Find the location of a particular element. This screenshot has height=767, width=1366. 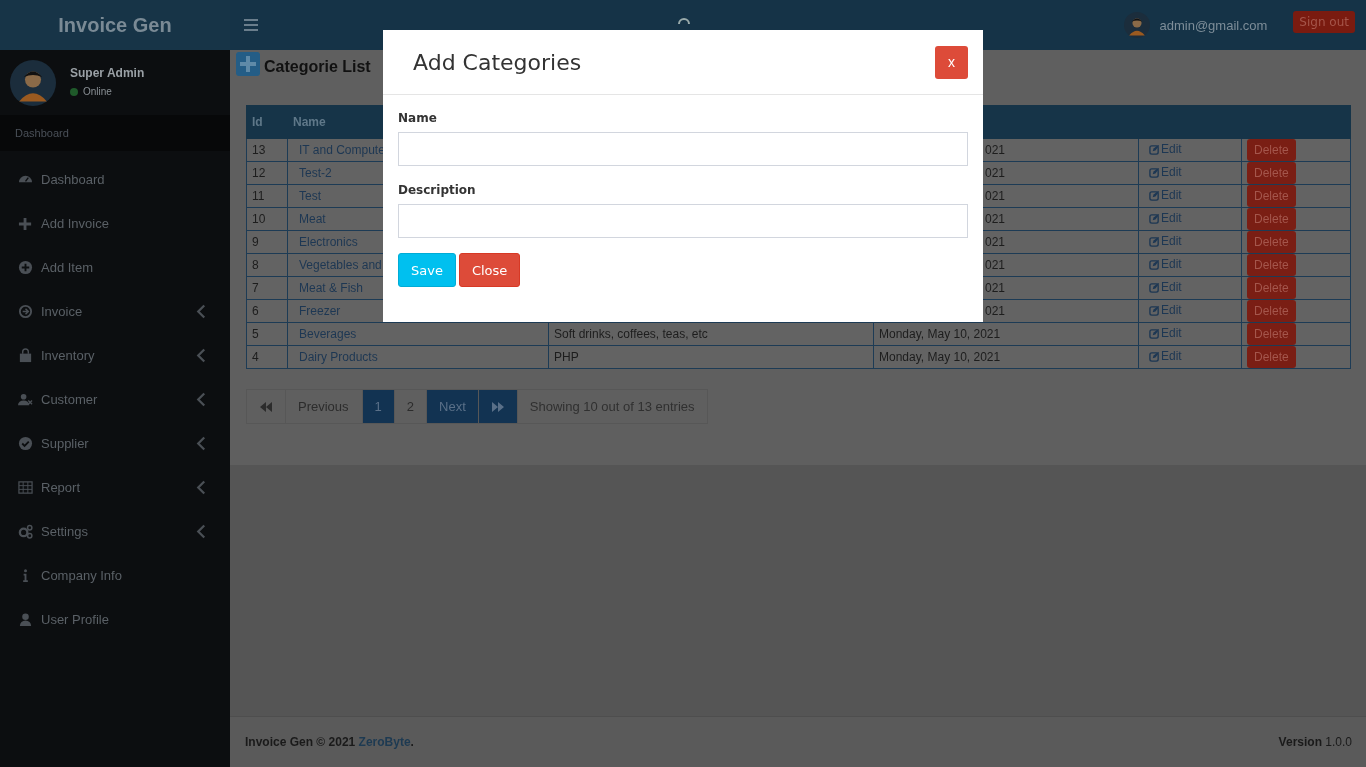

table-cell: 10 is located at coordinates (267, 219).